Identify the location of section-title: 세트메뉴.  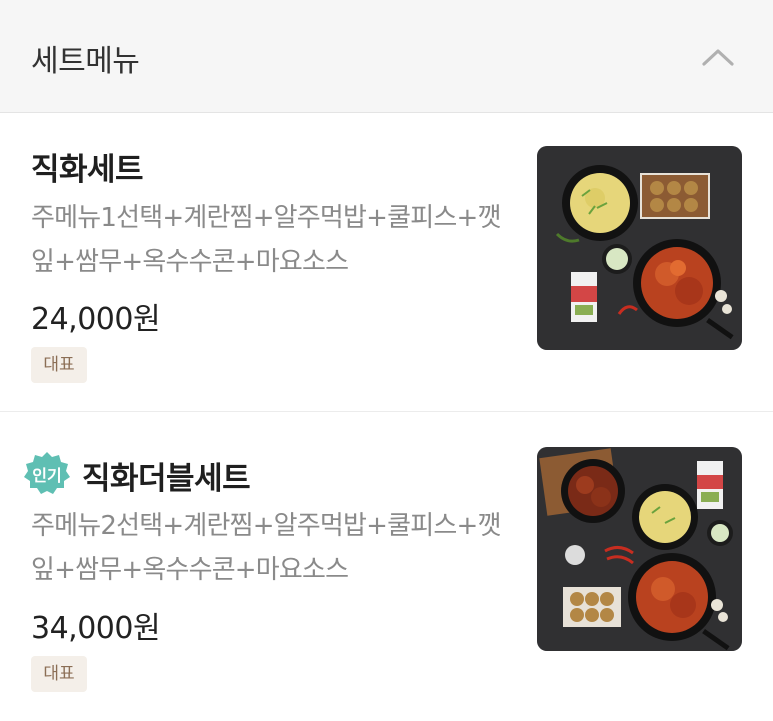
(85, 61).